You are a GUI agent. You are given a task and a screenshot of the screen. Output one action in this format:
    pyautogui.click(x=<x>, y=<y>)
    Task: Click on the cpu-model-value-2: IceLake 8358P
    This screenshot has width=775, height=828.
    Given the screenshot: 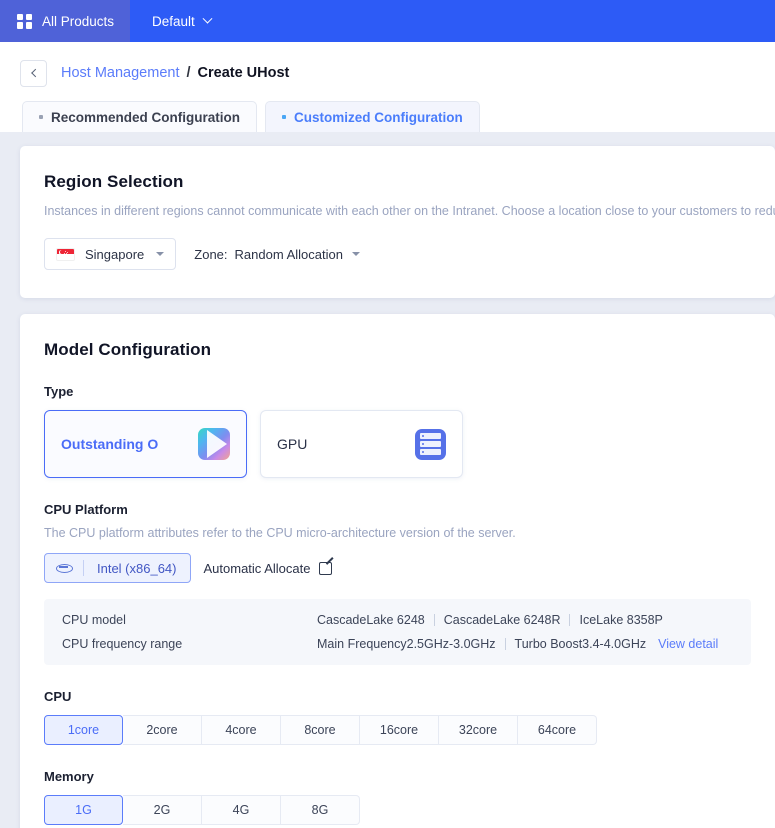 What is the action you would take?
    pyautogui.click(x=621, y=620)
    